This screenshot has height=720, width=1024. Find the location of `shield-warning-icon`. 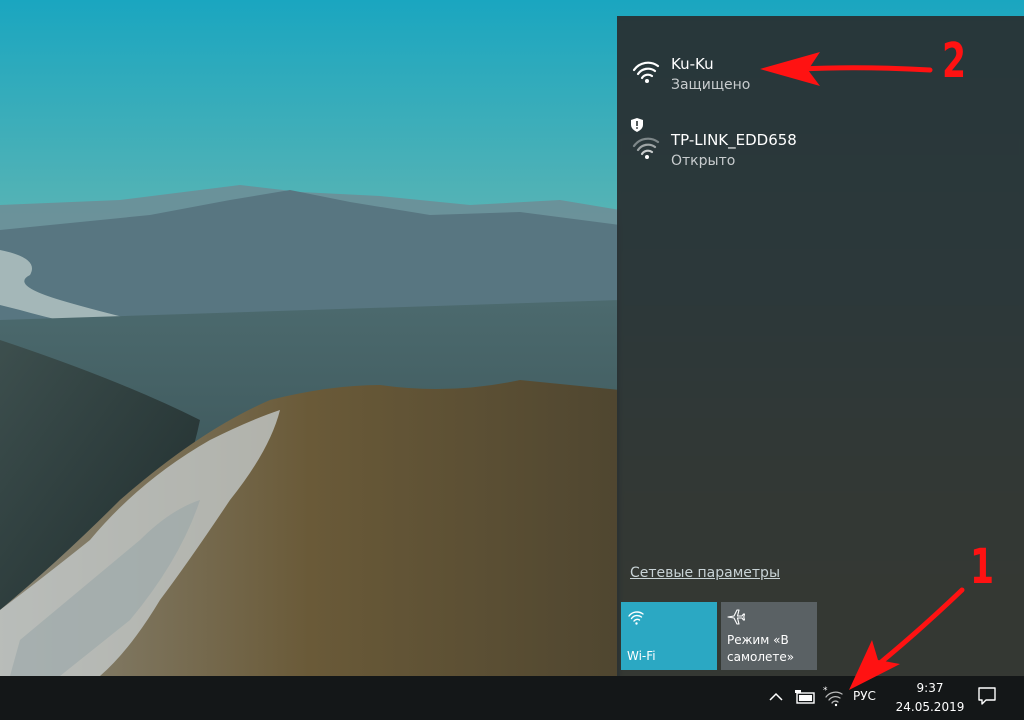

shield-warning-icon is located at coordinates (637, 125).